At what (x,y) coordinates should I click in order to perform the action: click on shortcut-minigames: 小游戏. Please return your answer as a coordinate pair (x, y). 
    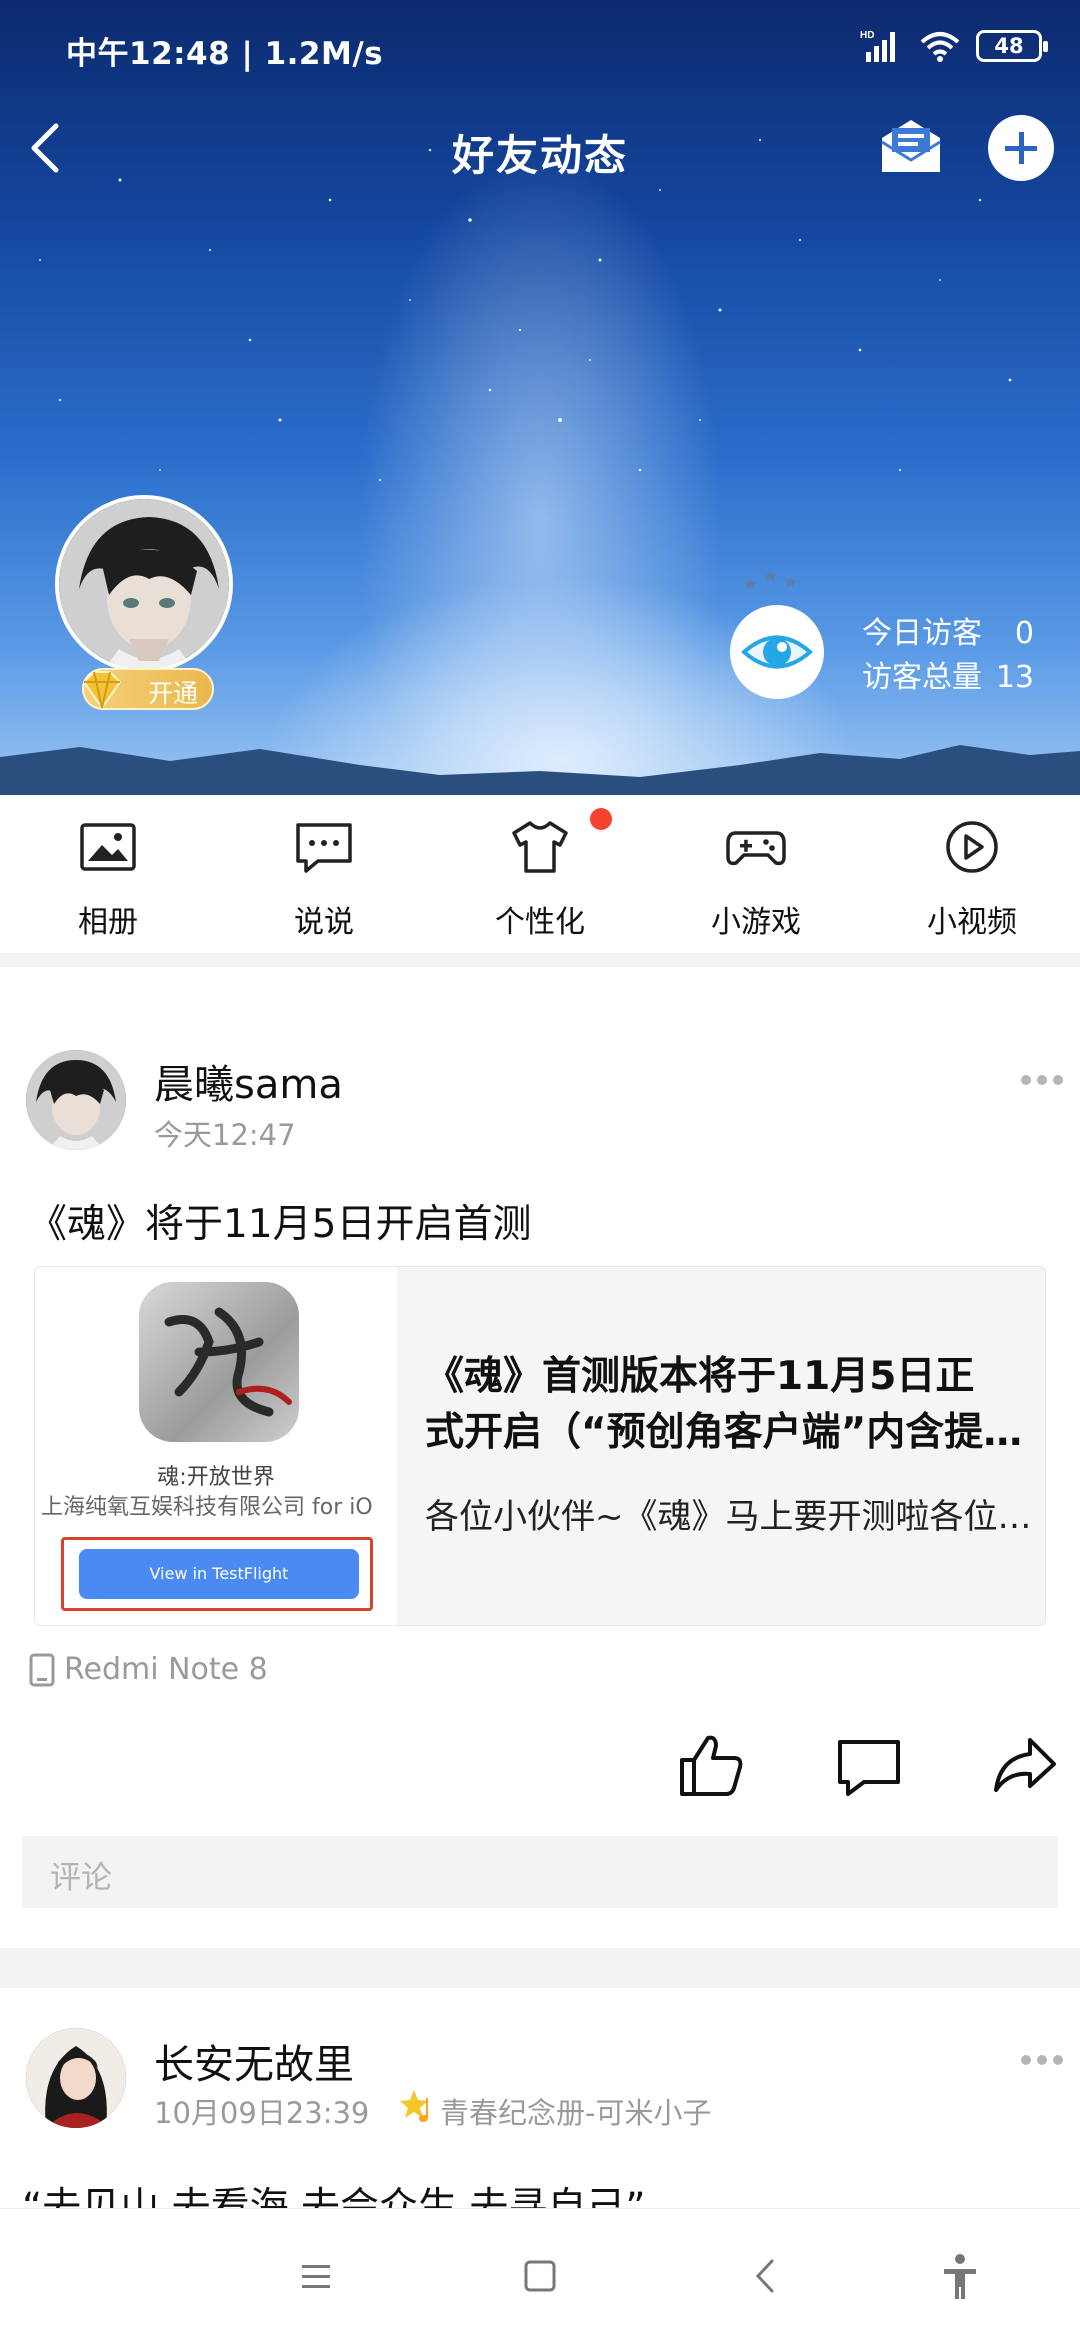
    Looking at the image, I should click on (756, 874).